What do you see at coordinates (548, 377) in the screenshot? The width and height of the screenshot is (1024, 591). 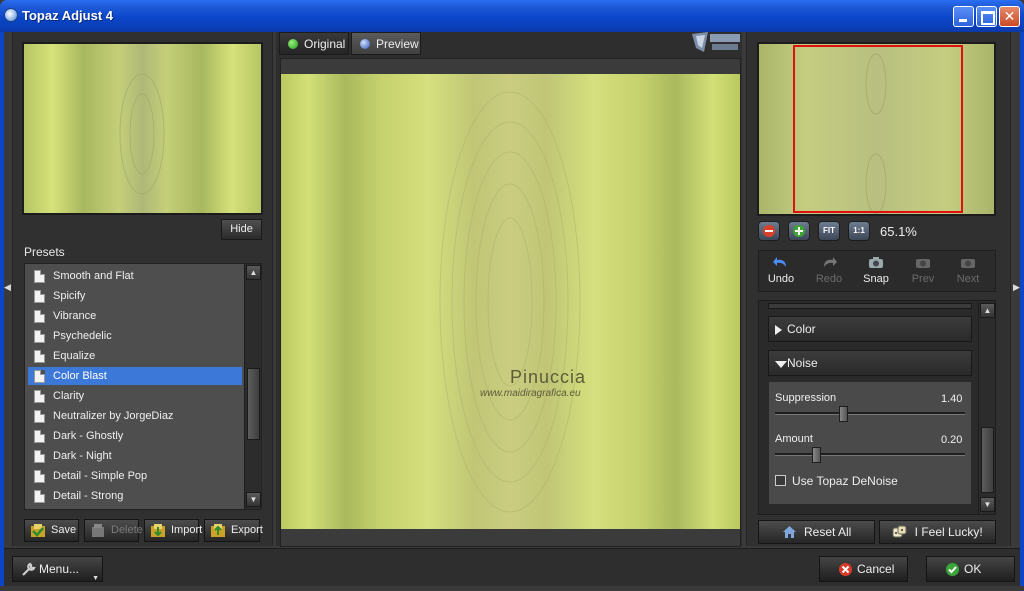 I see `watermark-name: Pinuccia` at bounding box center [548, 377].